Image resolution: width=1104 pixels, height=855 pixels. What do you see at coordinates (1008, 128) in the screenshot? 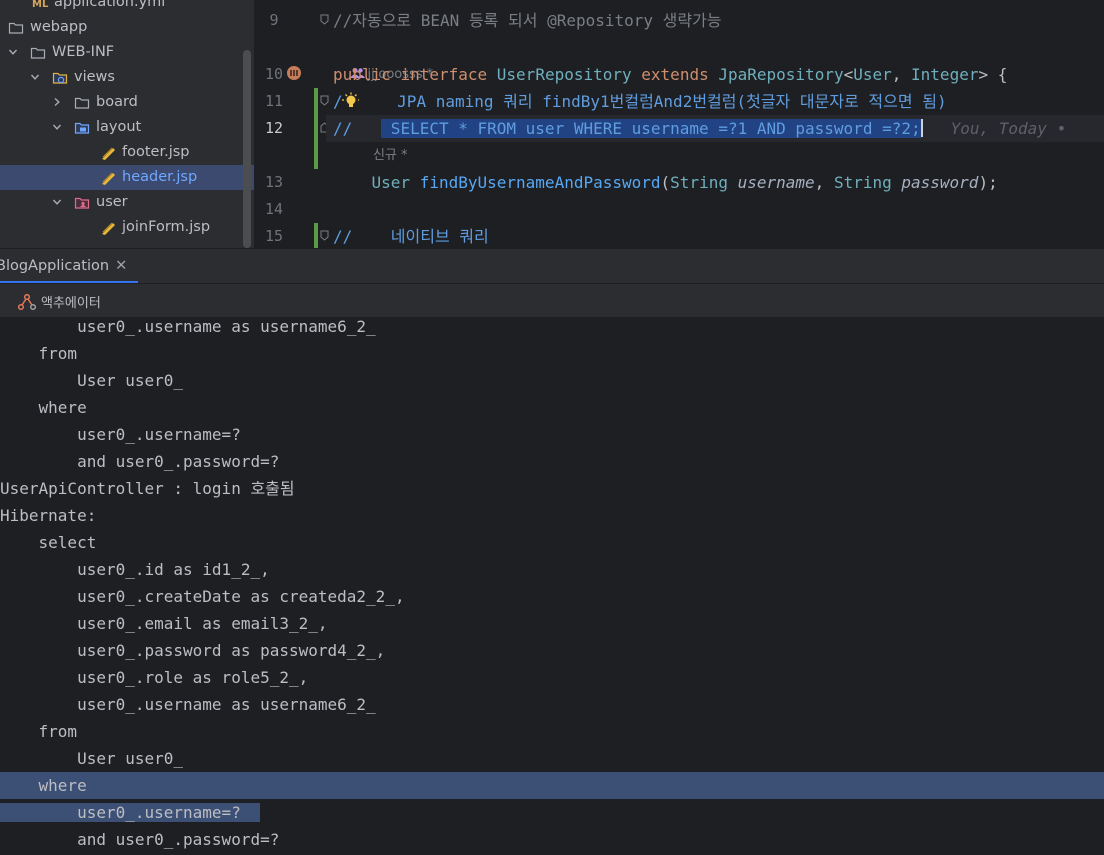
I see `git-blame-hint: You, Today •` at bounding box center [1008, 128].